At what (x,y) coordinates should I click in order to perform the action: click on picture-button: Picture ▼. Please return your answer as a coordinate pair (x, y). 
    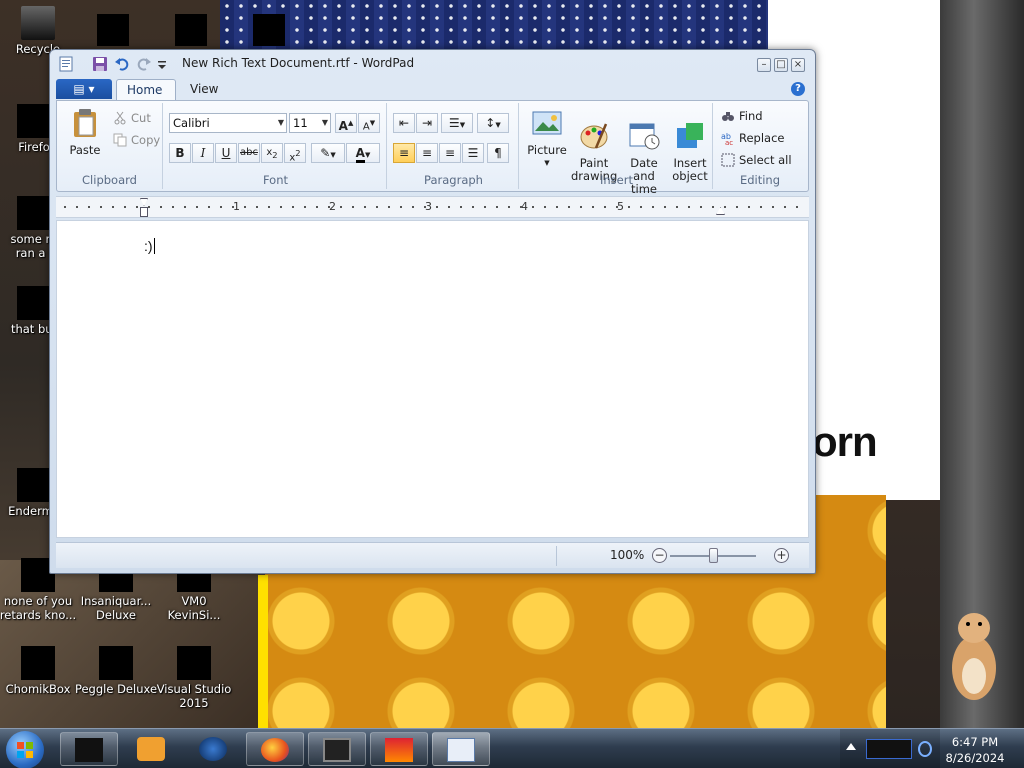
    Looking at the image, I should click on (547, 138).